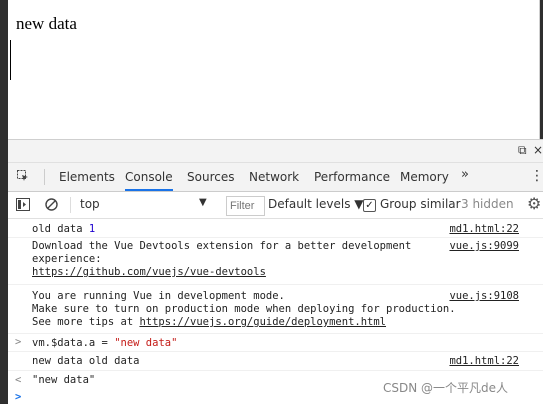 The width and height of the screenshot is (543, 404). What do you see at coordinates (424, 177) in the screenshot?
I see `tab-memory: Memory` at bounding box center [424, 177].